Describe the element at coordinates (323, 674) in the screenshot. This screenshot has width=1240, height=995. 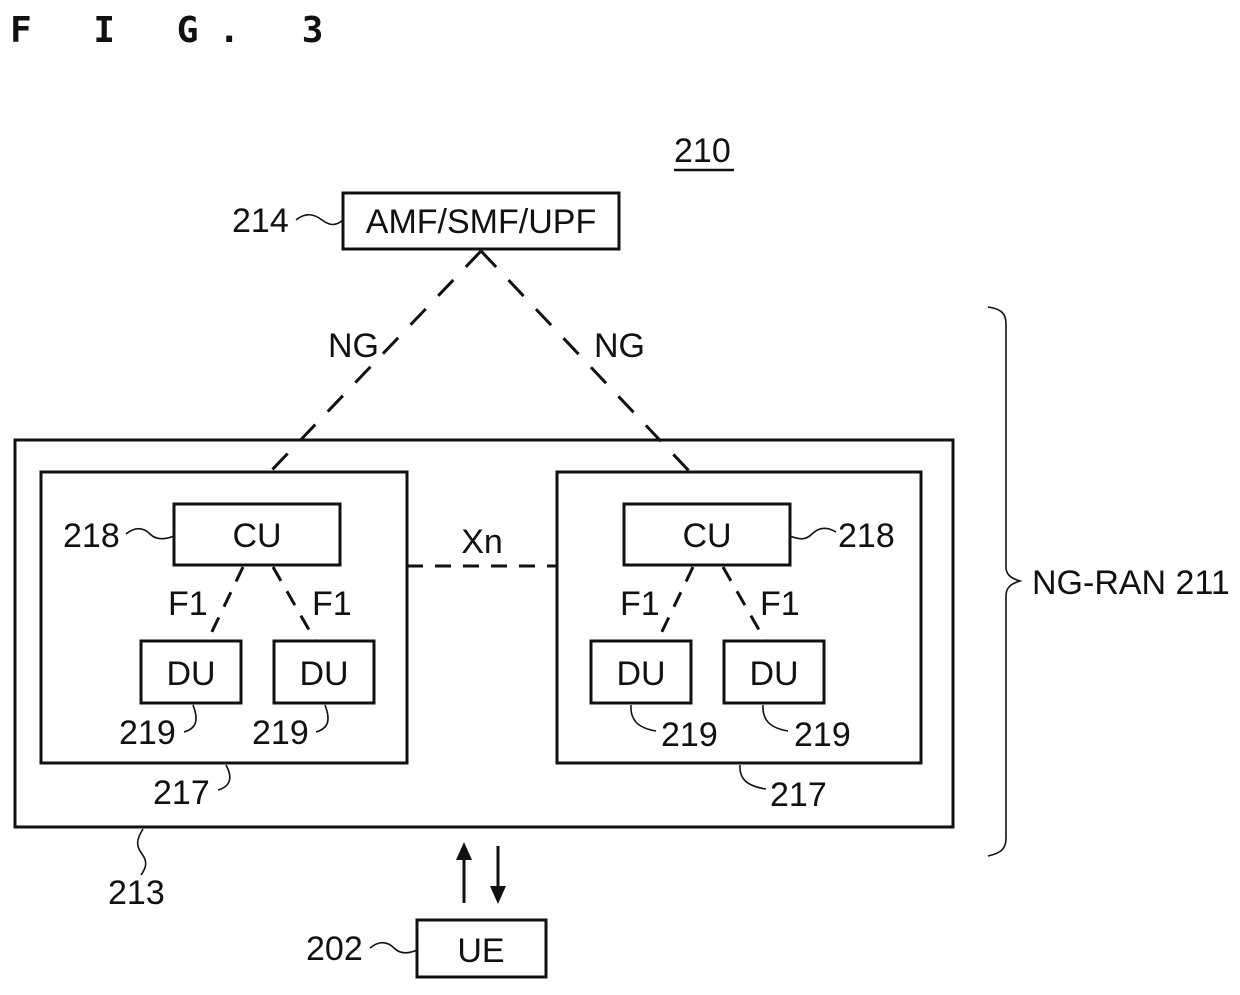
I see `du-left-b-label: DU` at that location.